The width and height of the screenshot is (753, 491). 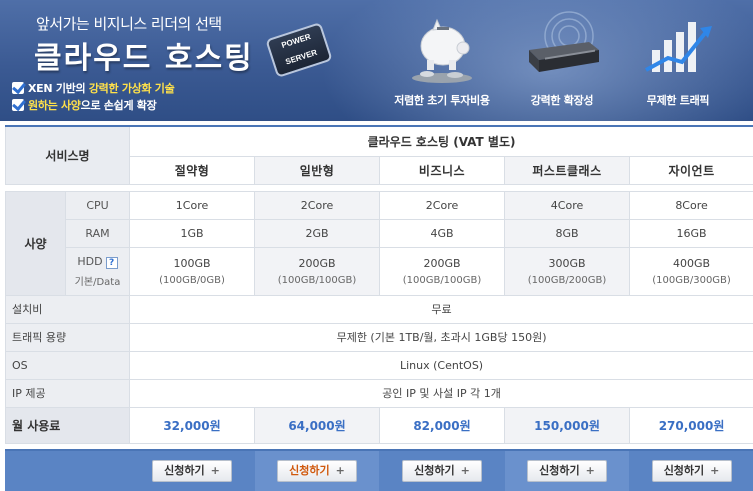 I want to click on ip-label: IP 제공, so click(x=67, y=393).